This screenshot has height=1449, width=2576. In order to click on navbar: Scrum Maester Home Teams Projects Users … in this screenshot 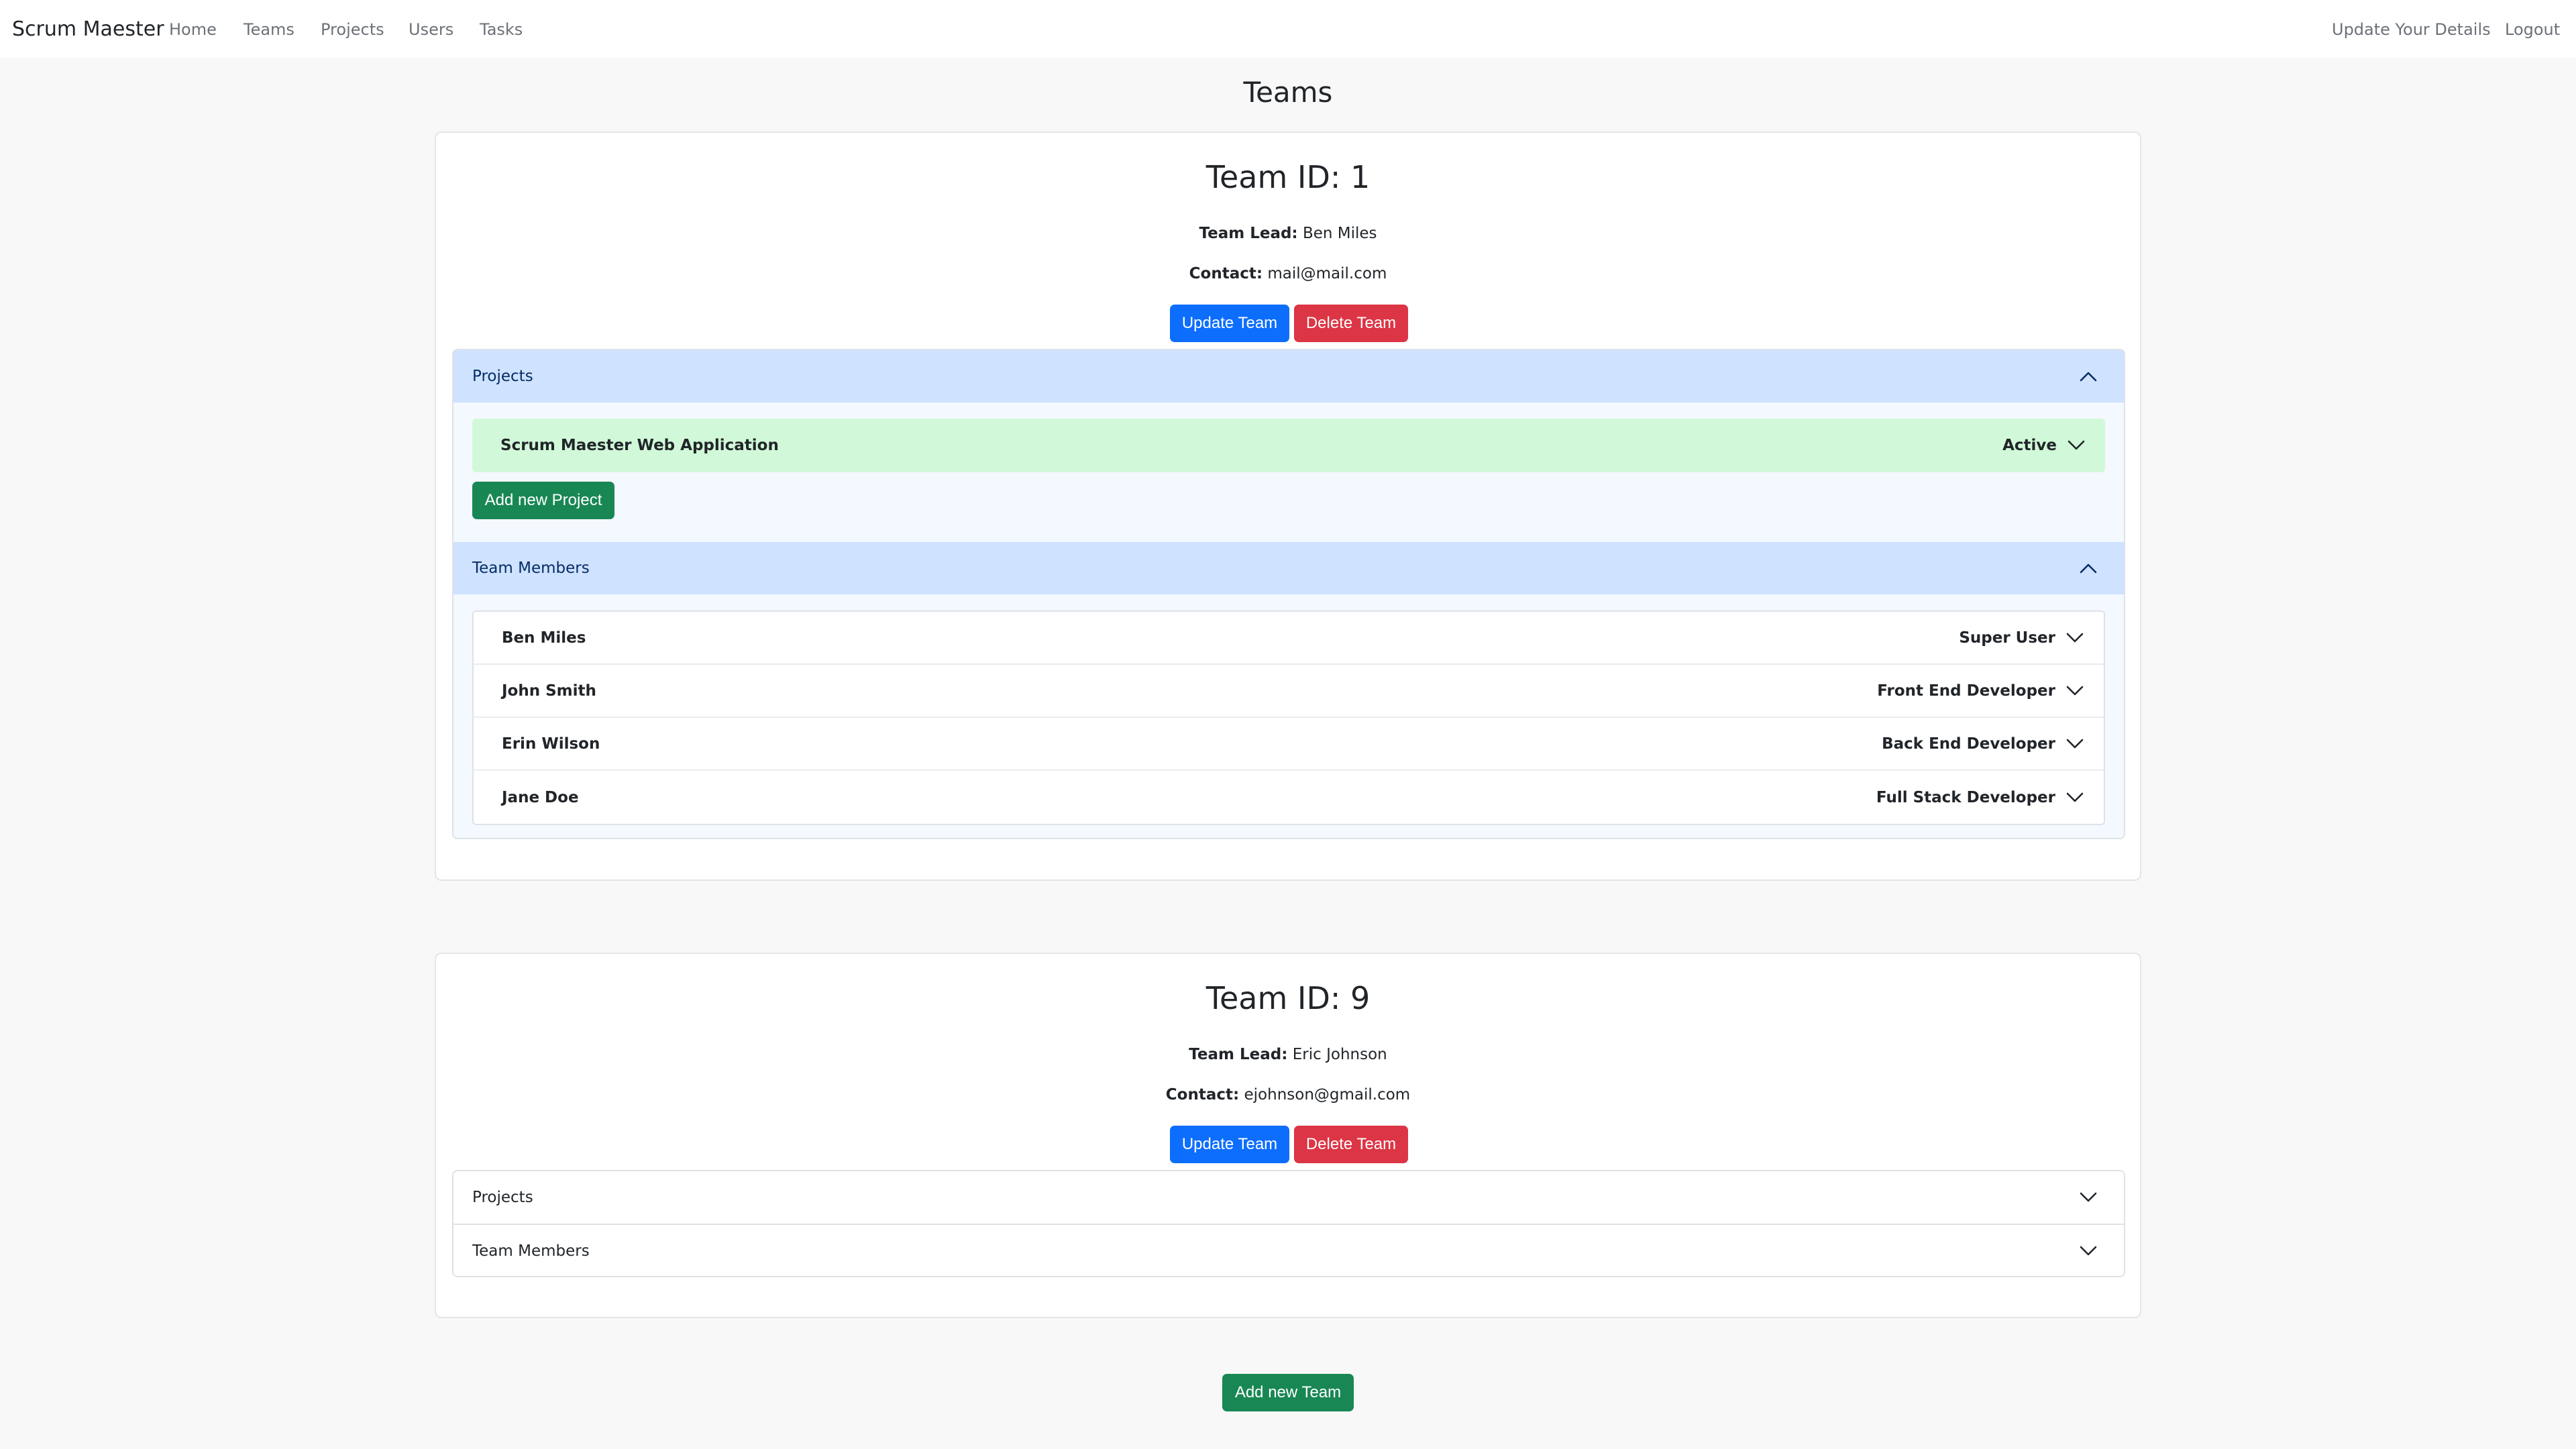, I will do `click(1288, 29)`.